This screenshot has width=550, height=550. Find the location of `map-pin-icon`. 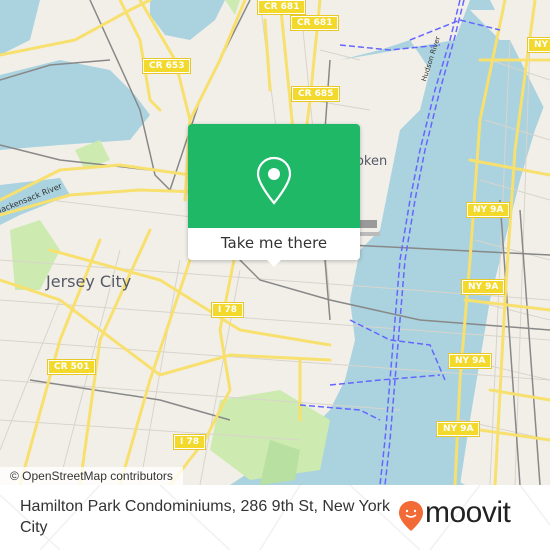

map-pin-icon is located at coordinates (274, 180).